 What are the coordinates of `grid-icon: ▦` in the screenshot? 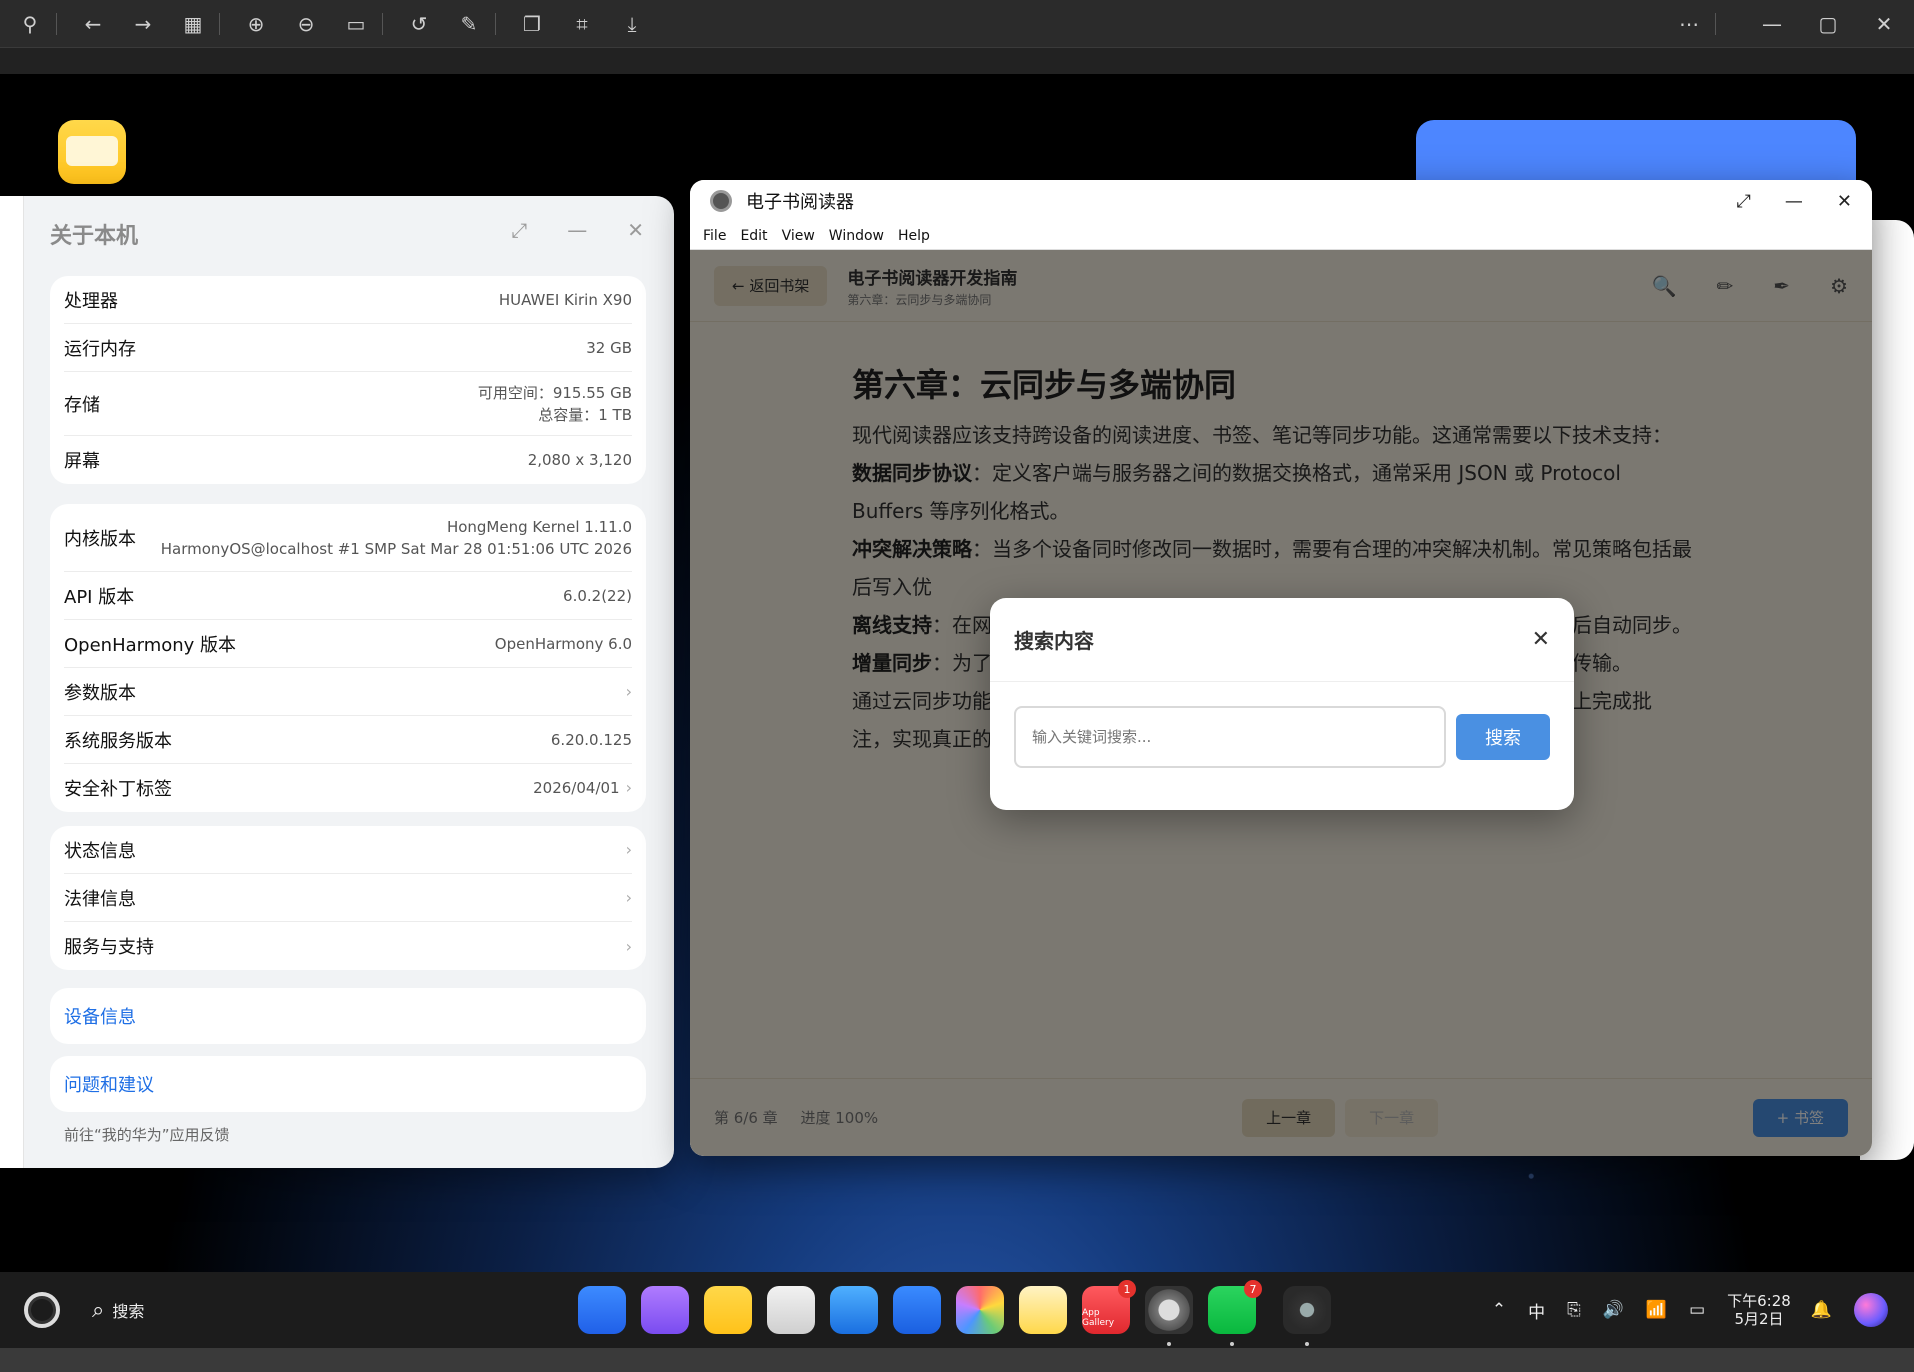 It's located at (193, 24).